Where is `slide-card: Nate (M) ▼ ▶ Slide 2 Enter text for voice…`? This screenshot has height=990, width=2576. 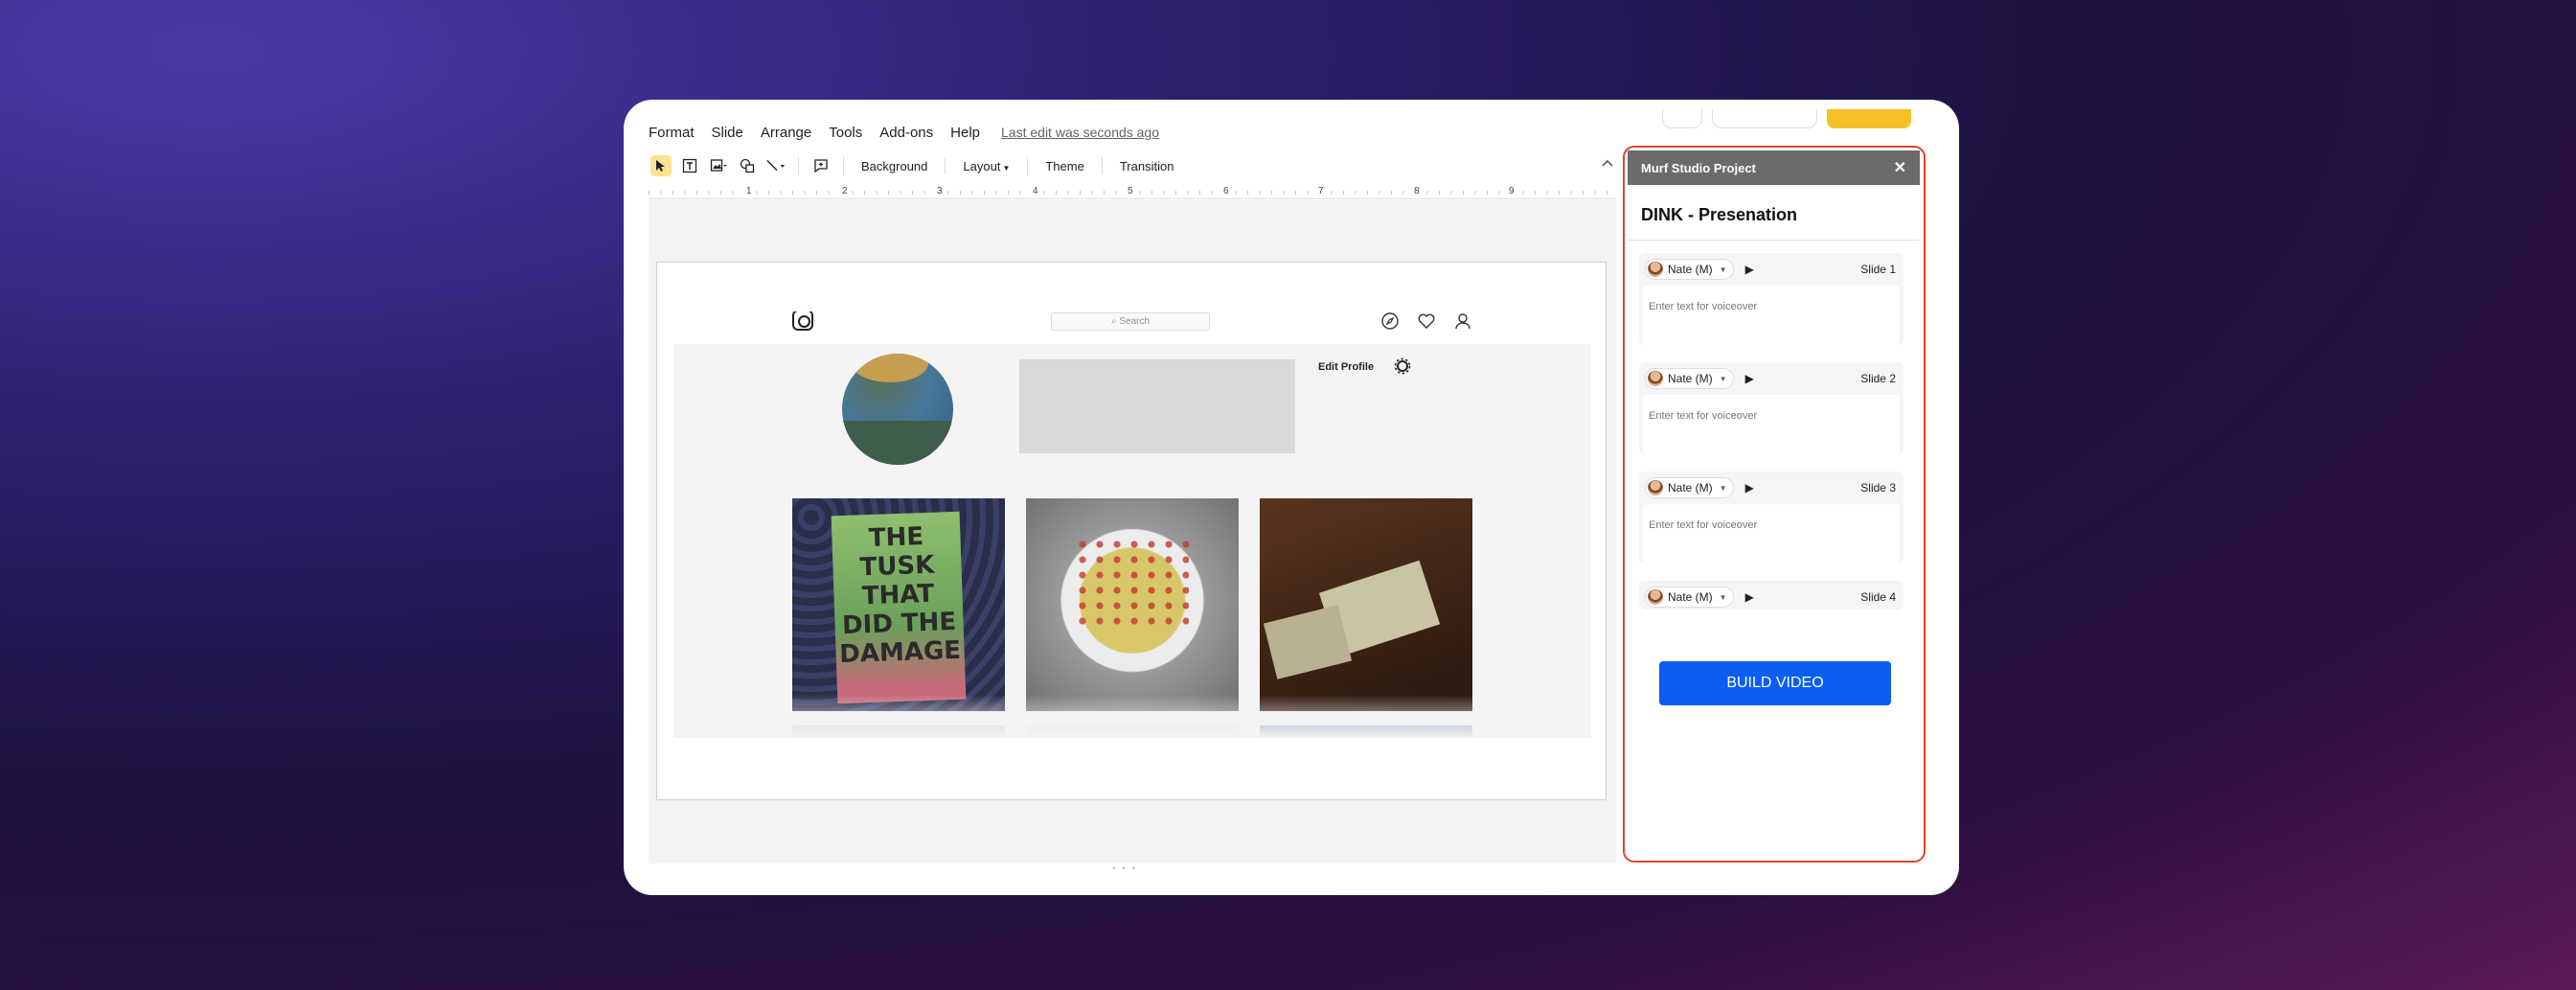
slide-card: Nate (M) ▼ ▶ Slide 2 Enter text for voice… is located at coordinates (1772, 408).